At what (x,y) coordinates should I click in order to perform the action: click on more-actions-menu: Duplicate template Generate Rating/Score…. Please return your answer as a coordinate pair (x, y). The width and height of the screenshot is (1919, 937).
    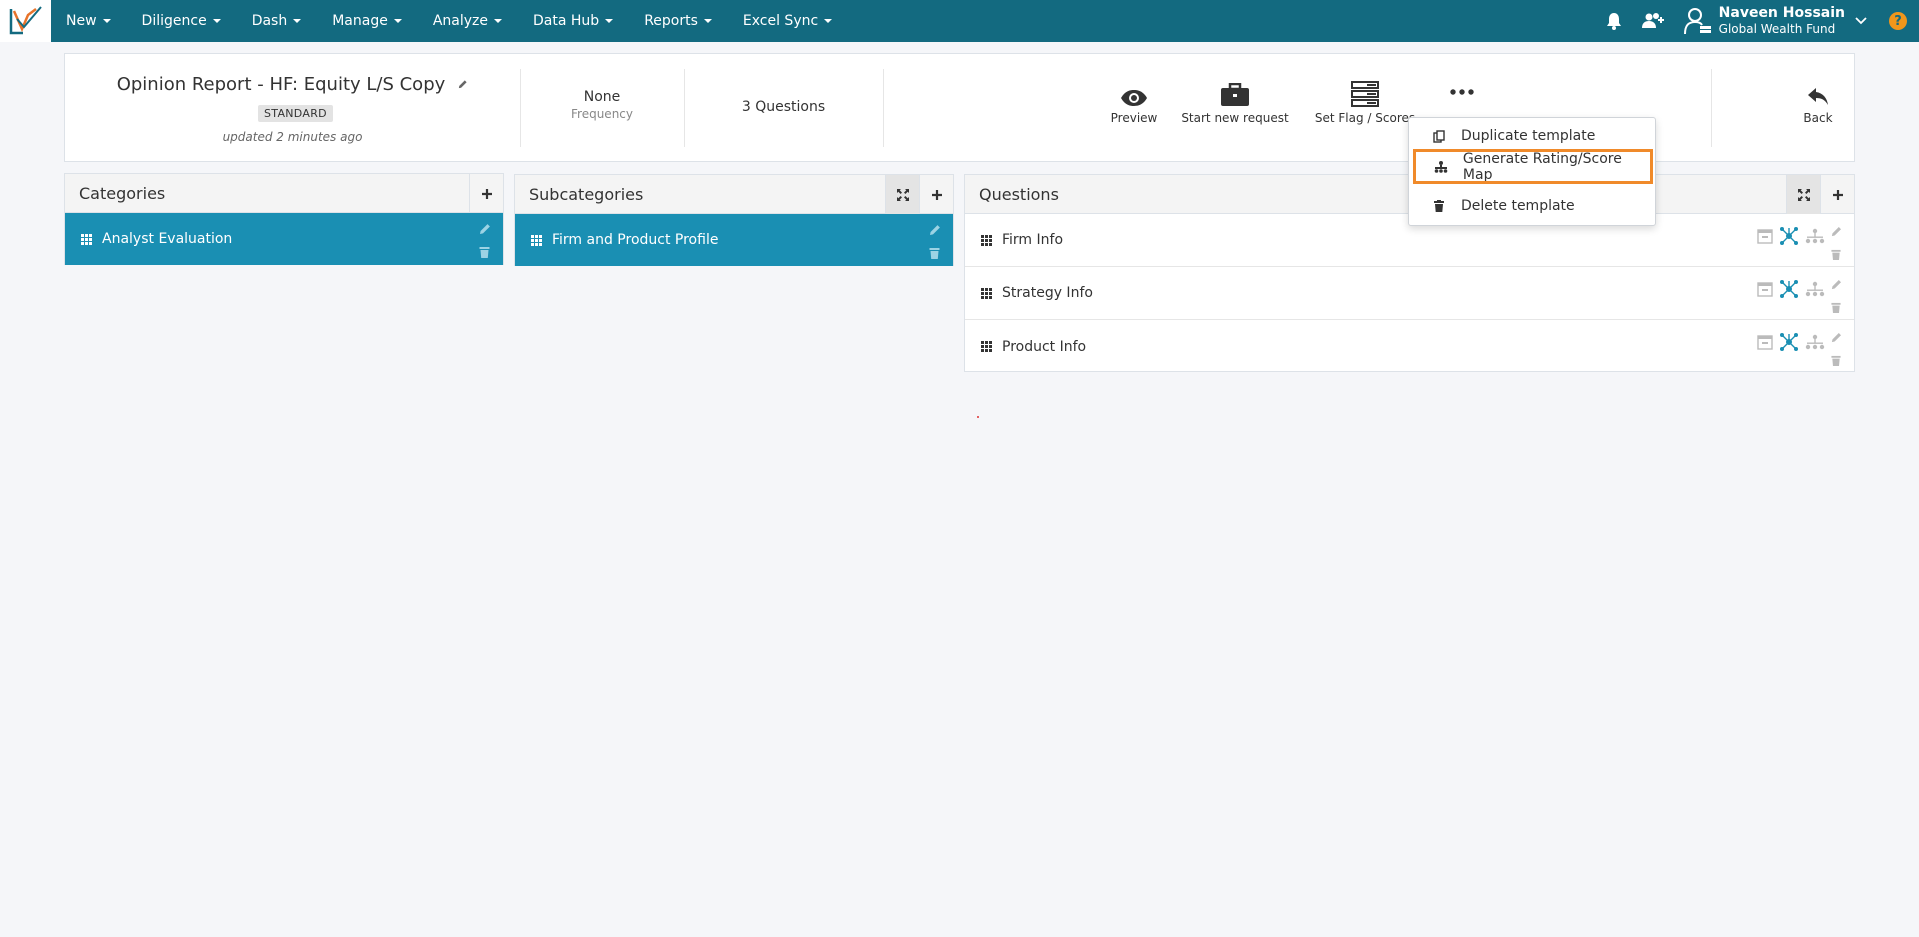
    Looking at the image, I should click on (1532, 171).